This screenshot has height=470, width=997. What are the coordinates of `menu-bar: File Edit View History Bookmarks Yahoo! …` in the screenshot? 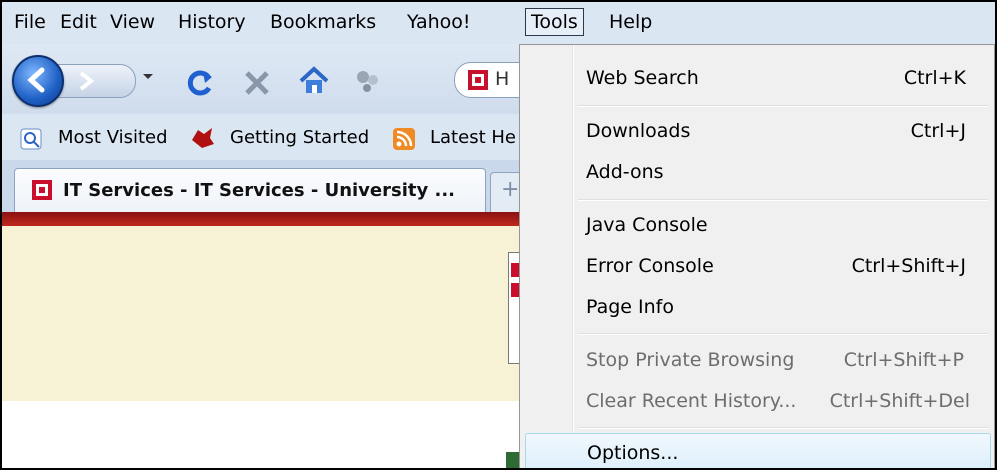 It's located at (498, 23).